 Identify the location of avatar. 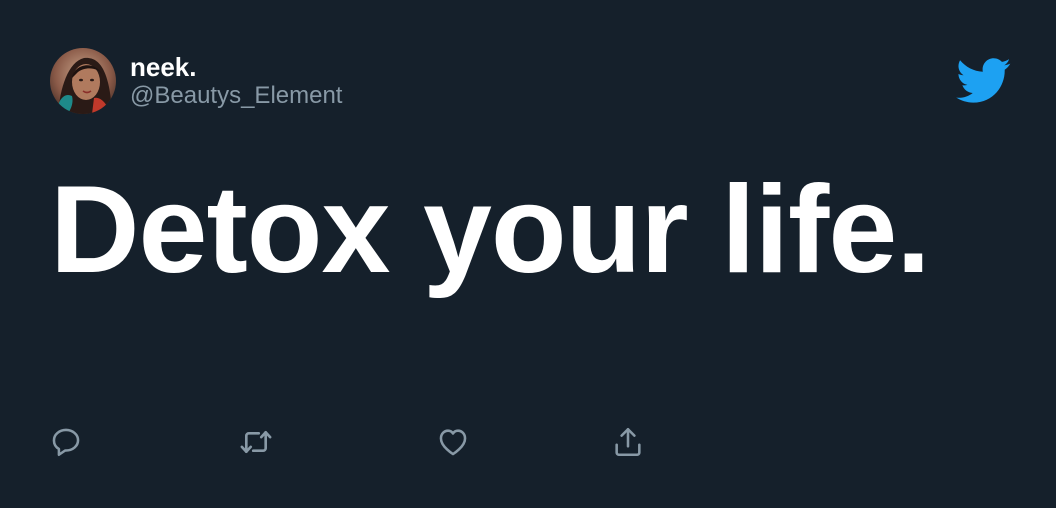
(83, 81).